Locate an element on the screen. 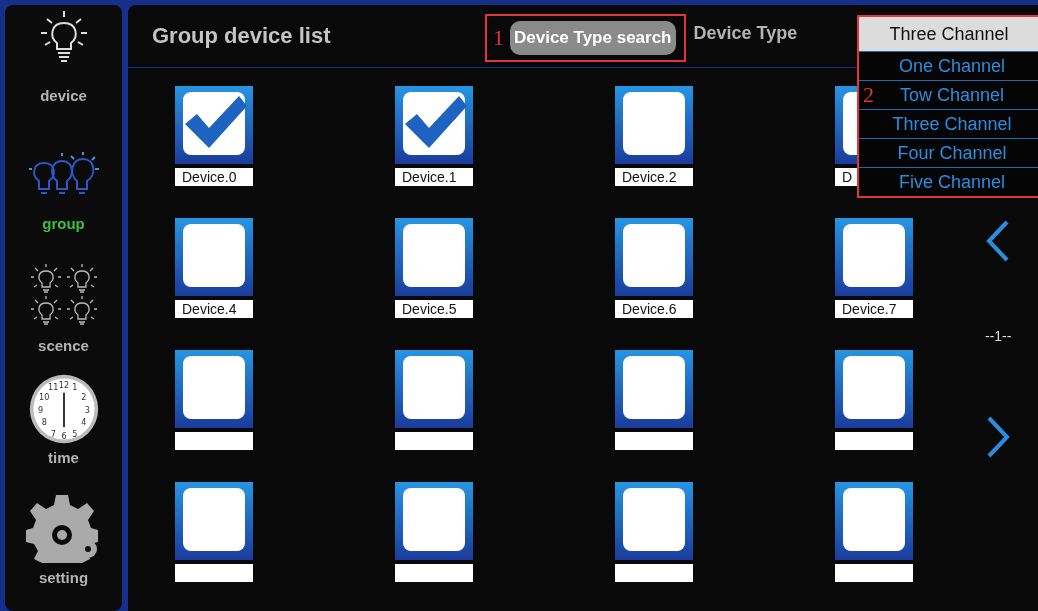 Image resolution: width=1038 pixels, height=611 pixels. next-page-icon is located at coordinates (998, 437).